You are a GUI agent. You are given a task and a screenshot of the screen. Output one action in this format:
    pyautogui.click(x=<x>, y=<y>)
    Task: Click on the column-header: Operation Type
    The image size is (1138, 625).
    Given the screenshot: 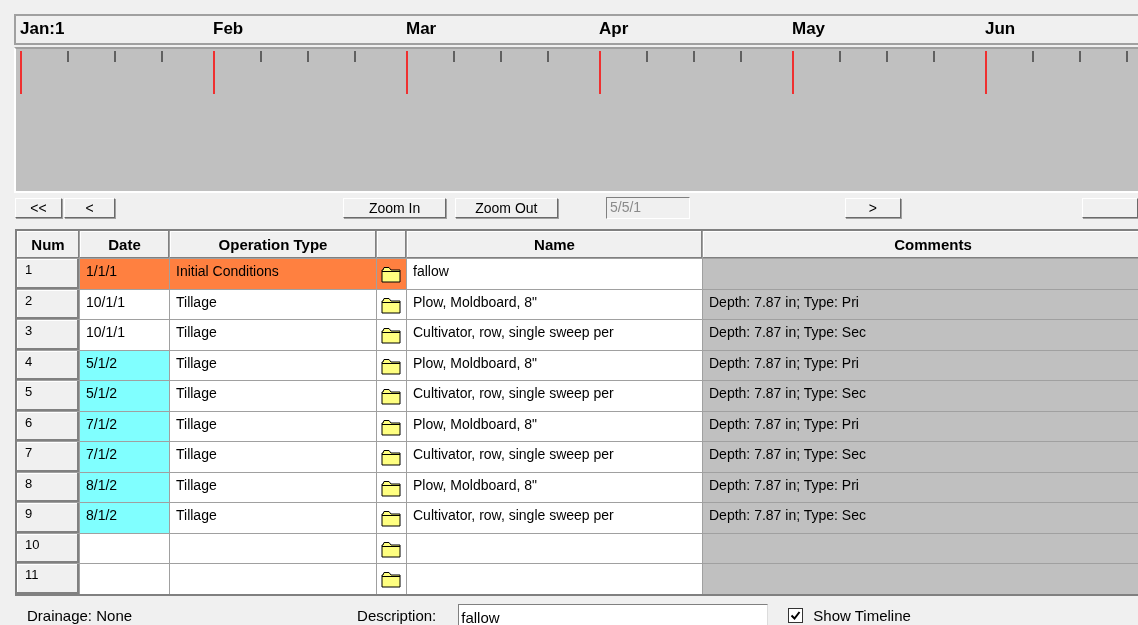 What is the action you would take?
    pyautogui.click(x=273, y=244)
    